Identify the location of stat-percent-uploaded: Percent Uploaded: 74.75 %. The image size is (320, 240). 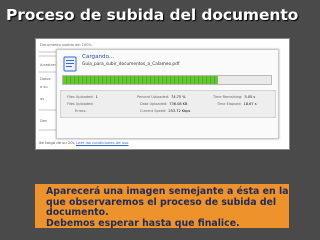
(161, 97).